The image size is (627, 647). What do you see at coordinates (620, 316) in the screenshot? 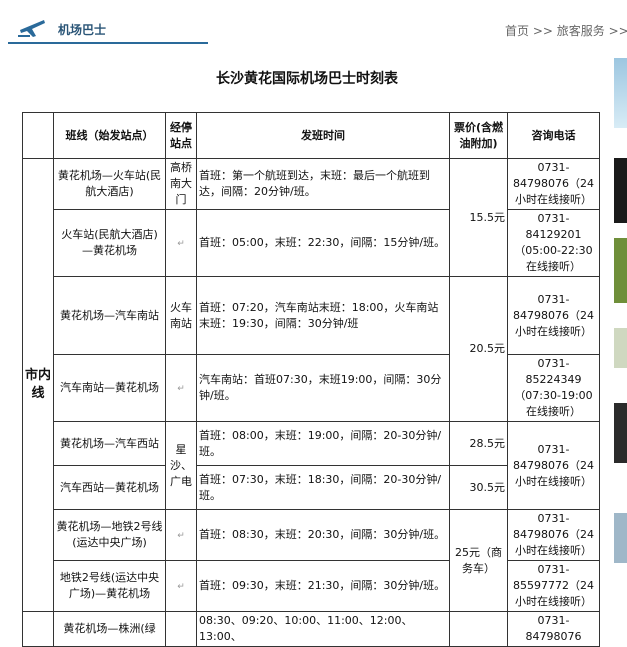
I see `right-sidebar-images` at bounding box center [620, 316].